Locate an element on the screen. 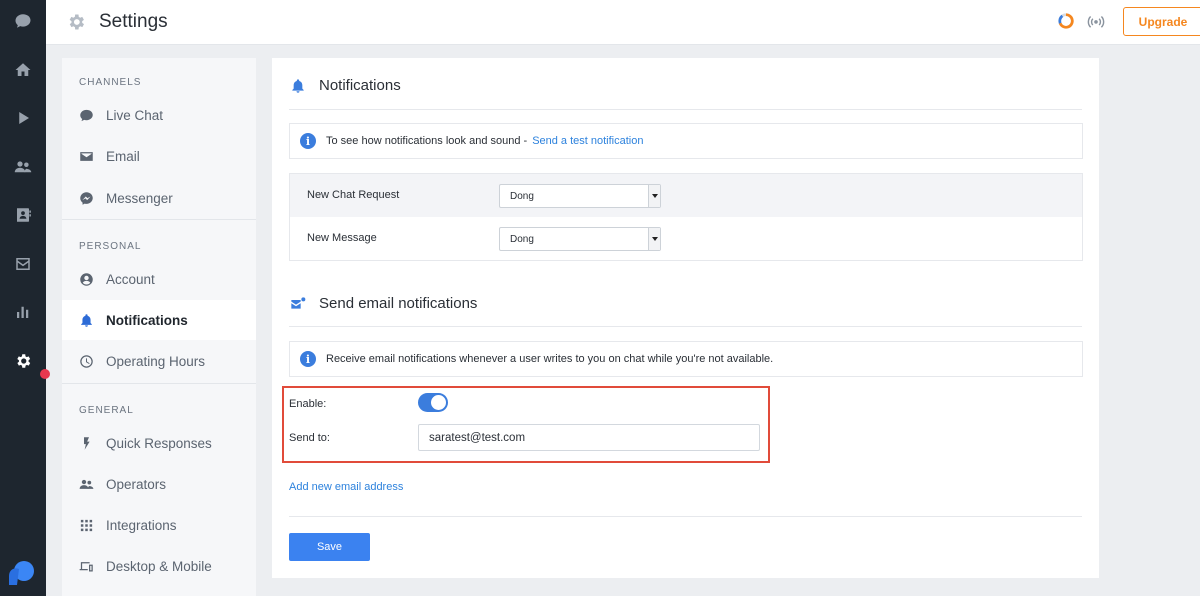  play-icon is located at coordinates (24, 118).